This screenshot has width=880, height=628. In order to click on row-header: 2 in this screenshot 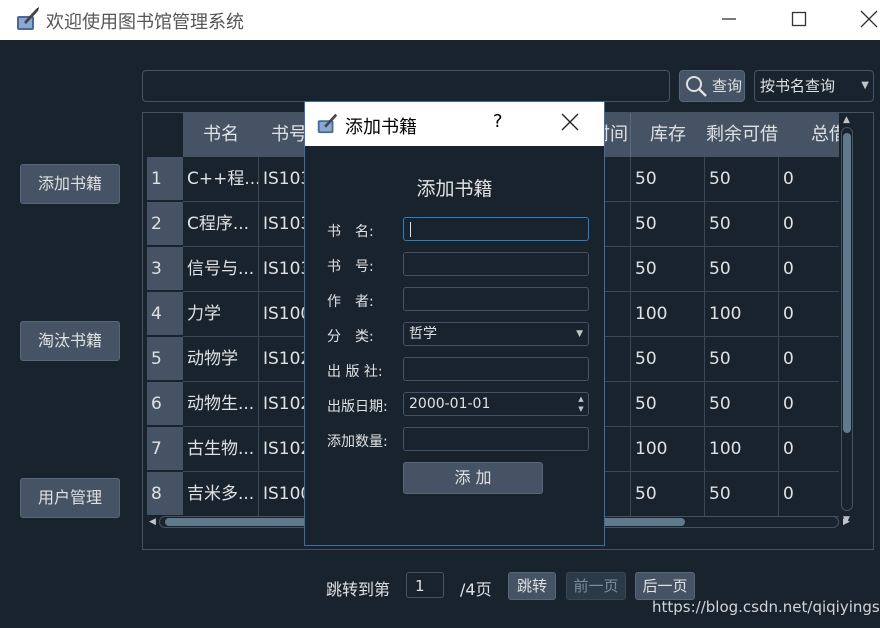, I will do `click(165, 224)`.